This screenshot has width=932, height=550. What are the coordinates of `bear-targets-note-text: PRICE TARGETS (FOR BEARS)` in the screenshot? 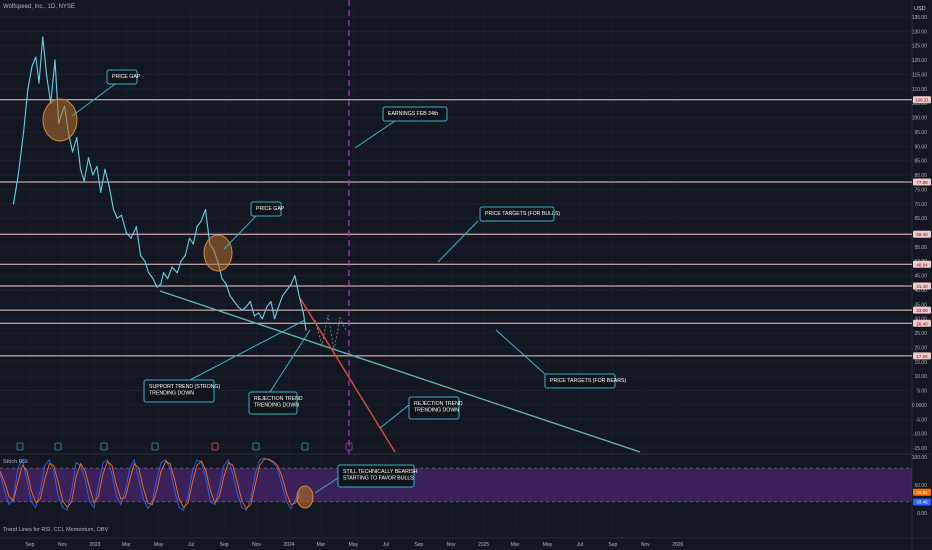 It's located at (588, 381).